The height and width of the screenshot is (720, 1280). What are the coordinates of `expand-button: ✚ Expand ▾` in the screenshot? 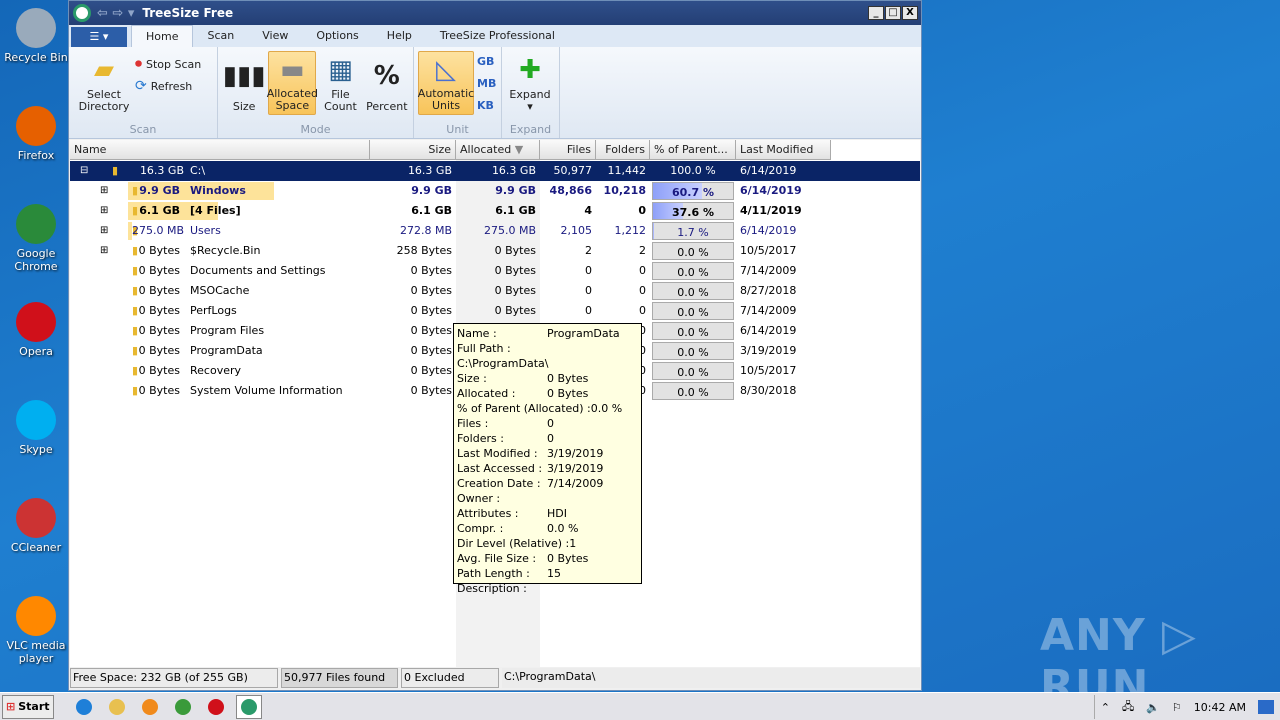 It's located at (530, 83).